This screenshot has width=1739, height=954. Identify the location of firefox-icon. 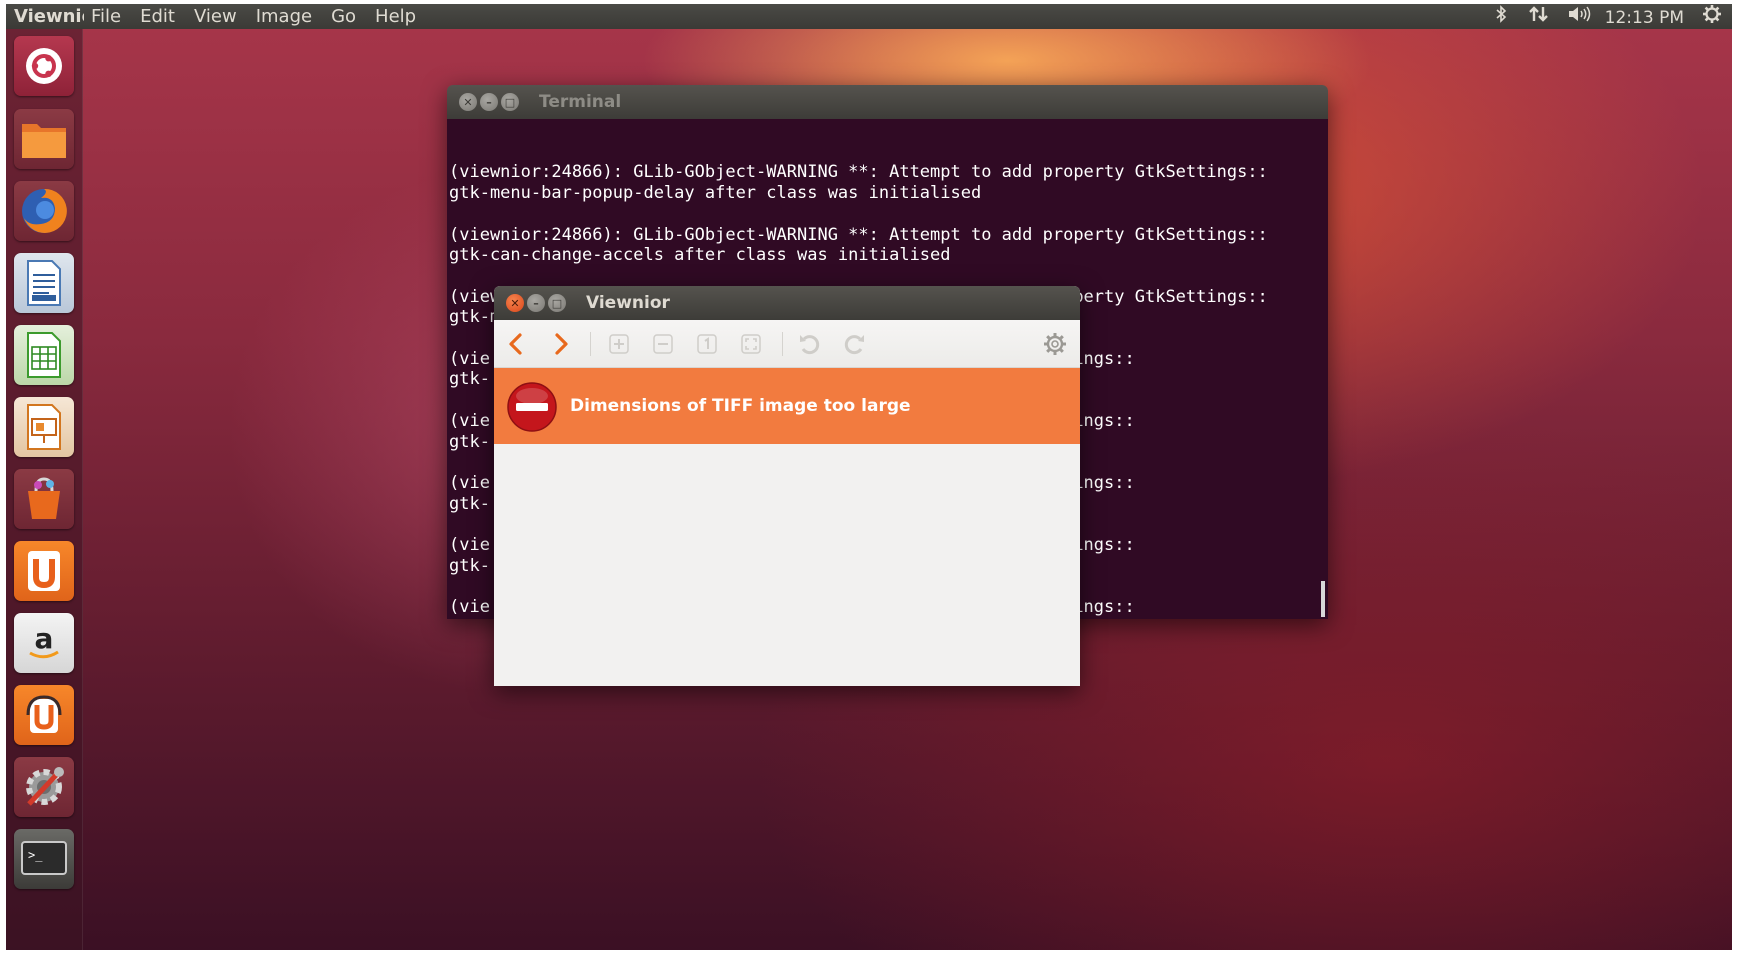
(44, 211).